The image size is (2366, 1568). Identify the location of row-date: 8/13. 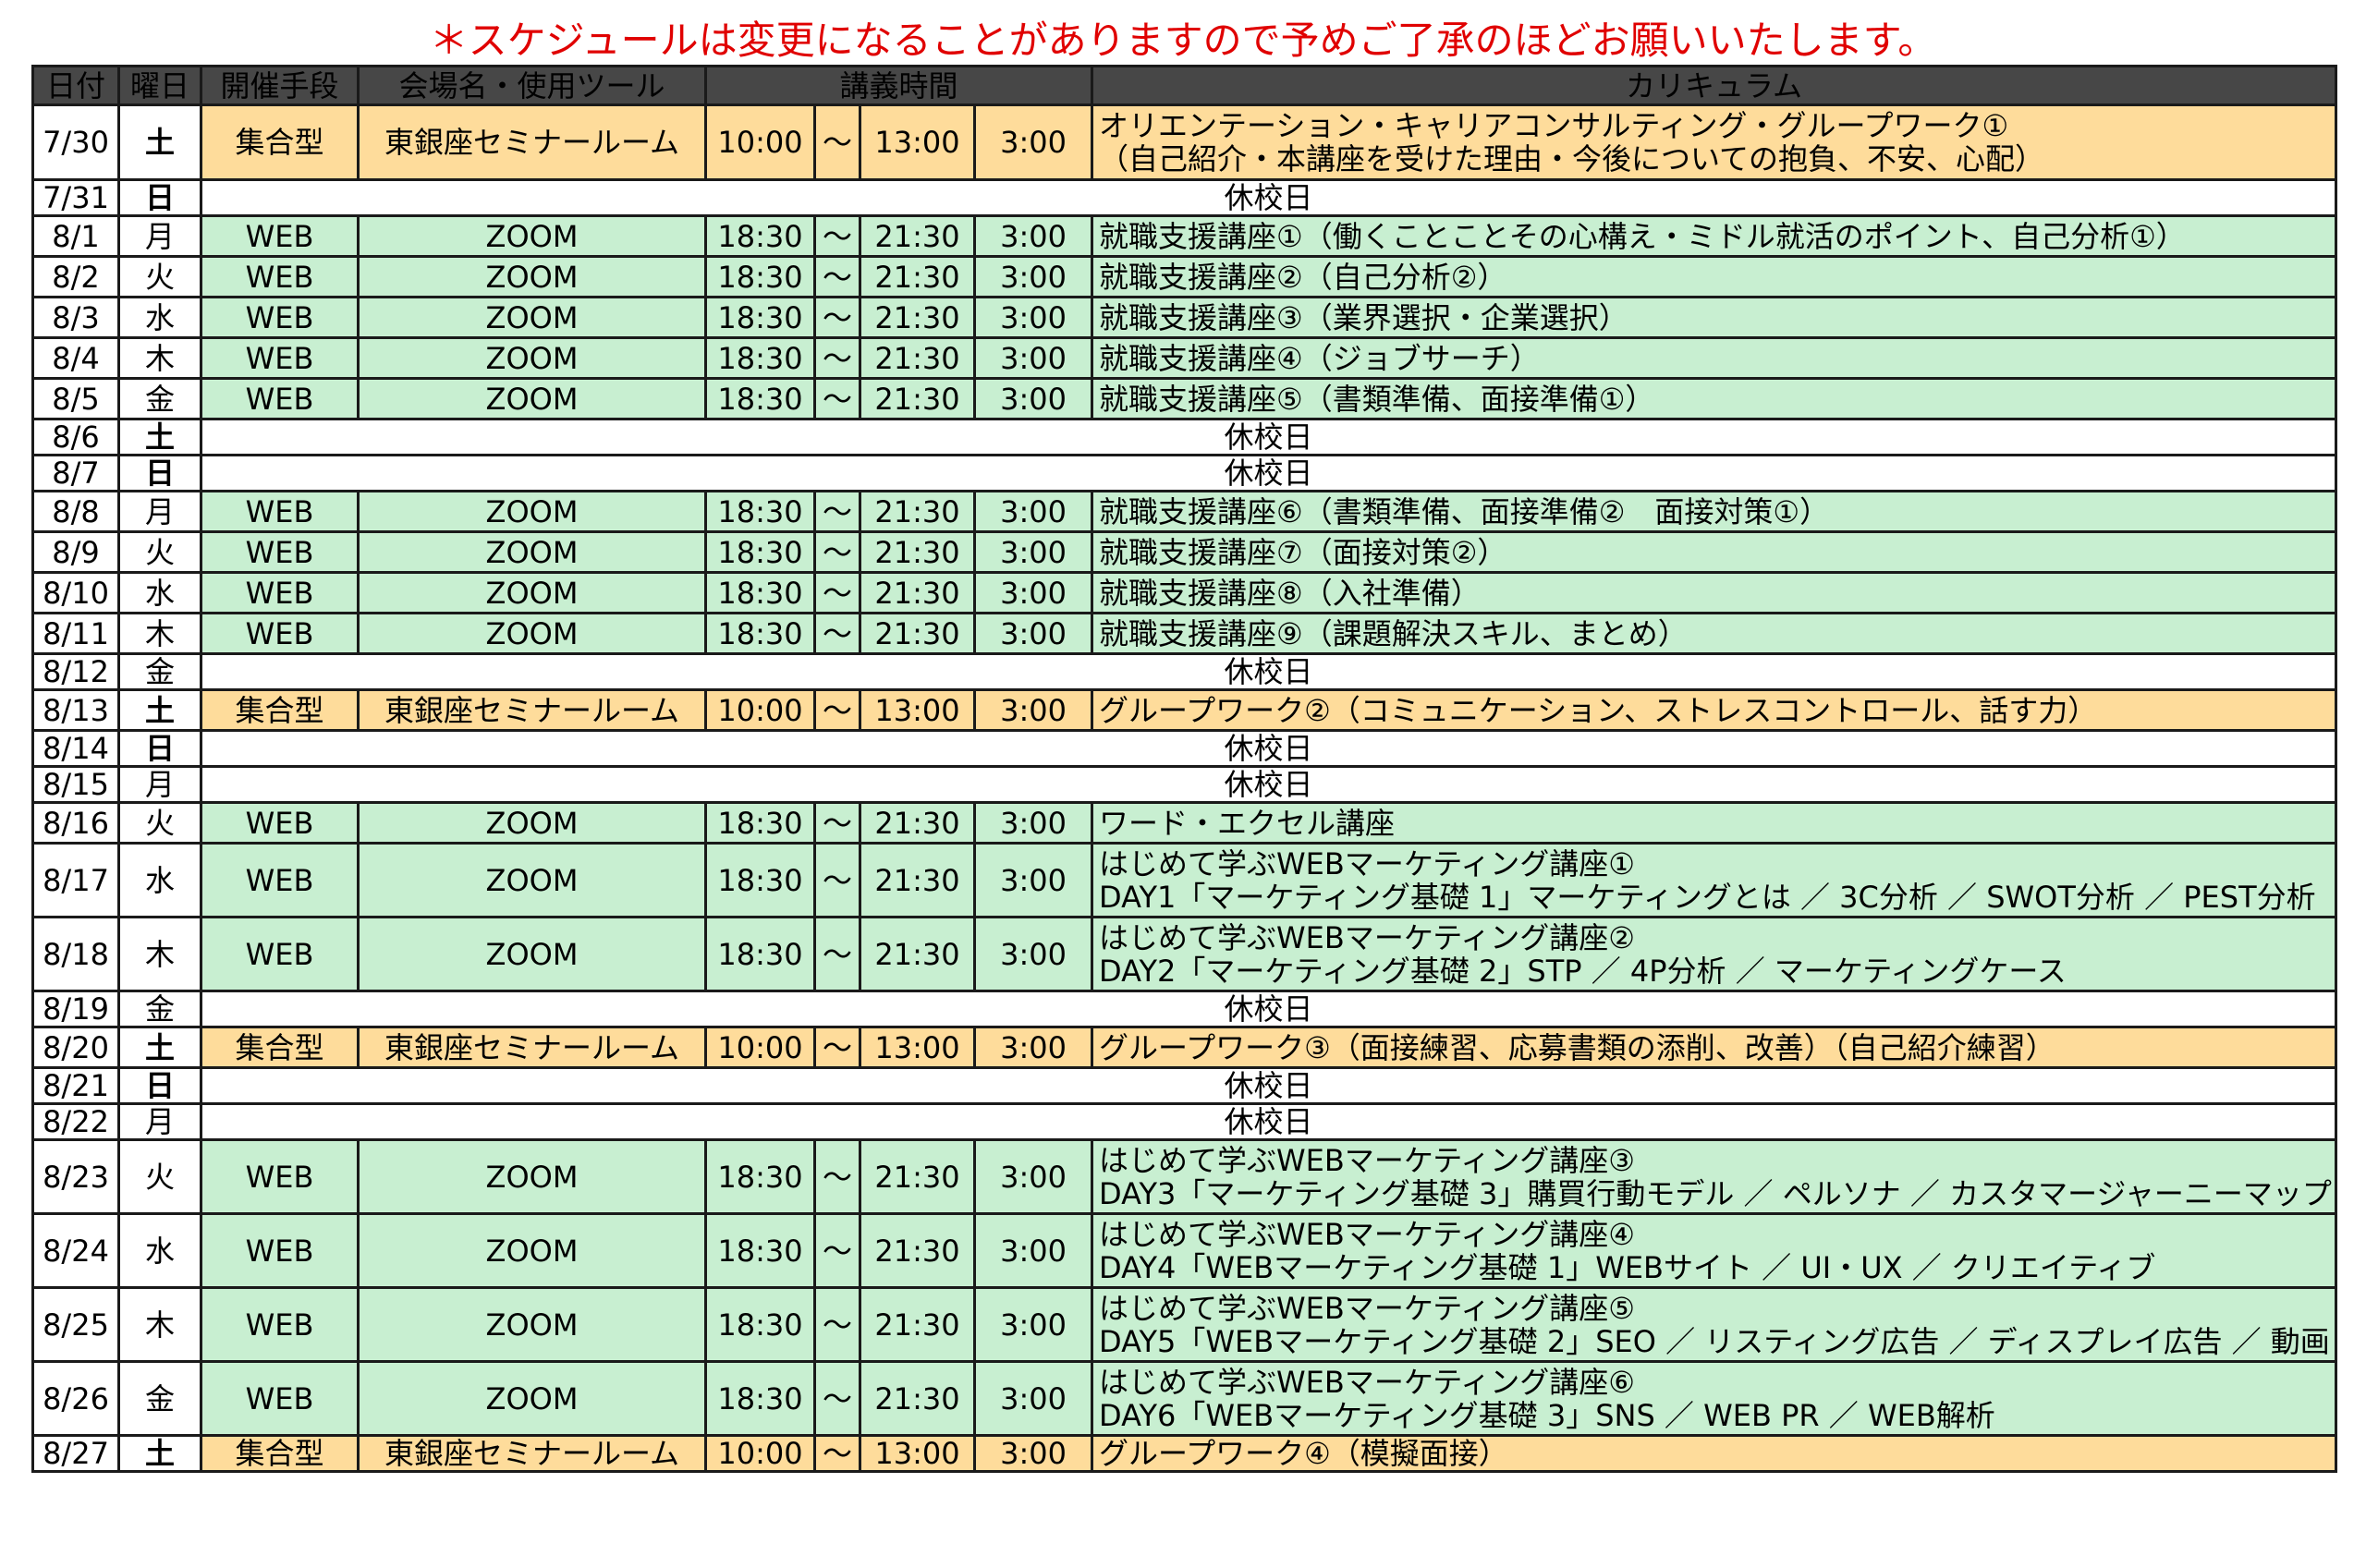
(75, 710).